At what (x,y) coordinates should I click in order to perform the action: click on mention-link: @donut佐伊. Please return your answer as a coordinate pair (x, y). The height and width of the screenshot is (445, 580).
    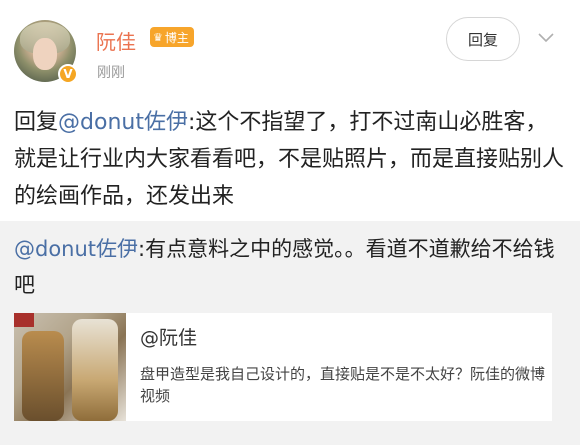
    Looking at the image, I should click on (123, 122).